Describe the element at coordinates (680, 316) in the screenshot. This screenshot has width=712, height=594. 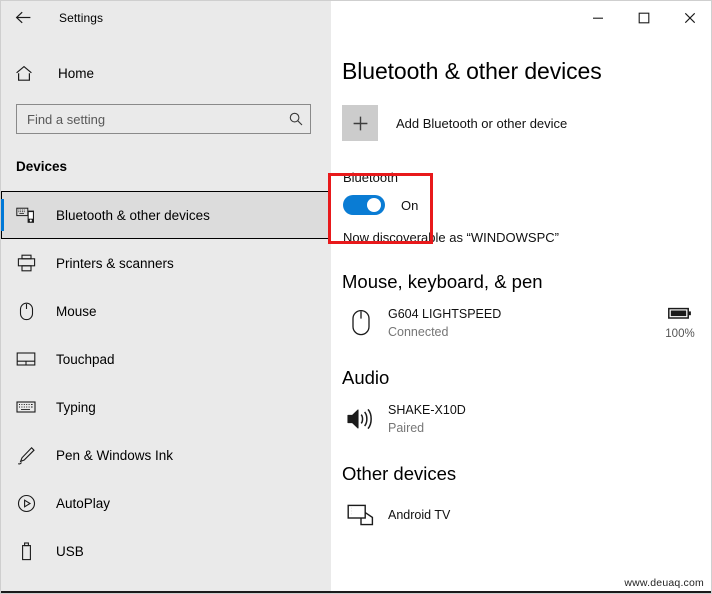
I see `battery-full-icon` at that location.